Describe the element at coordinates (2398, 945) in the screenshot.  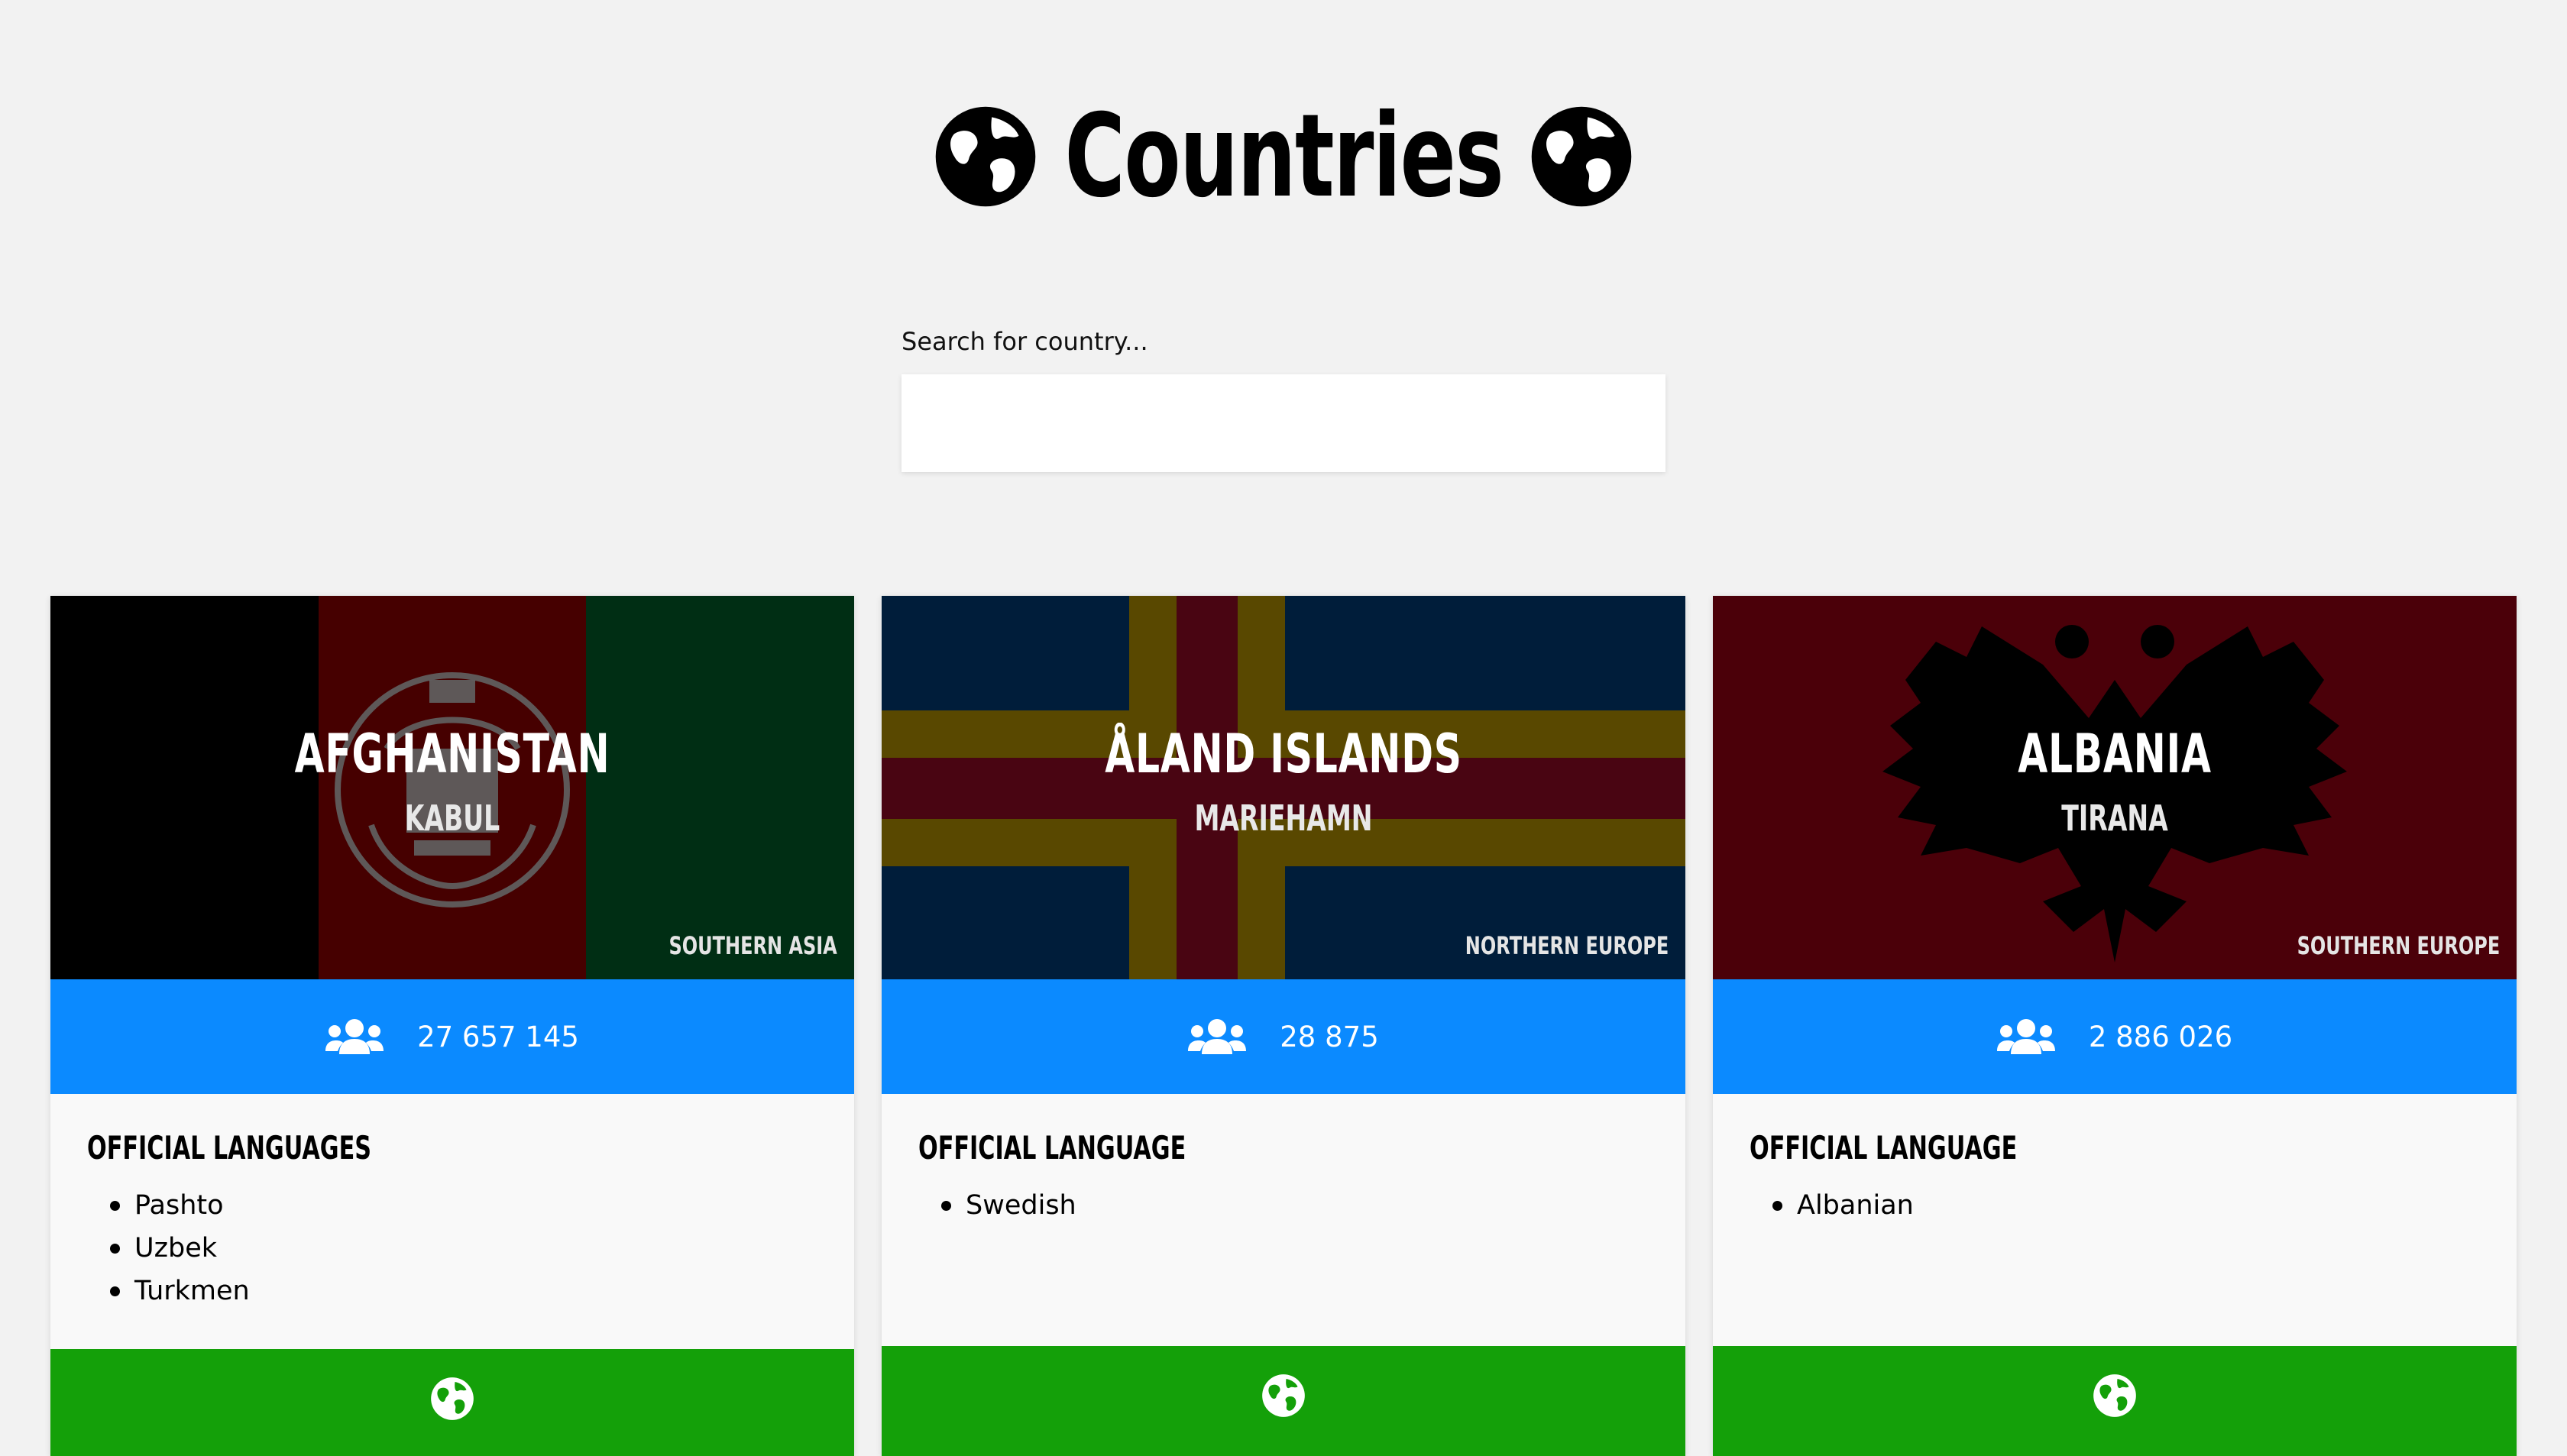
I see `region-label: SOUTHERN EUROPE` at that location.